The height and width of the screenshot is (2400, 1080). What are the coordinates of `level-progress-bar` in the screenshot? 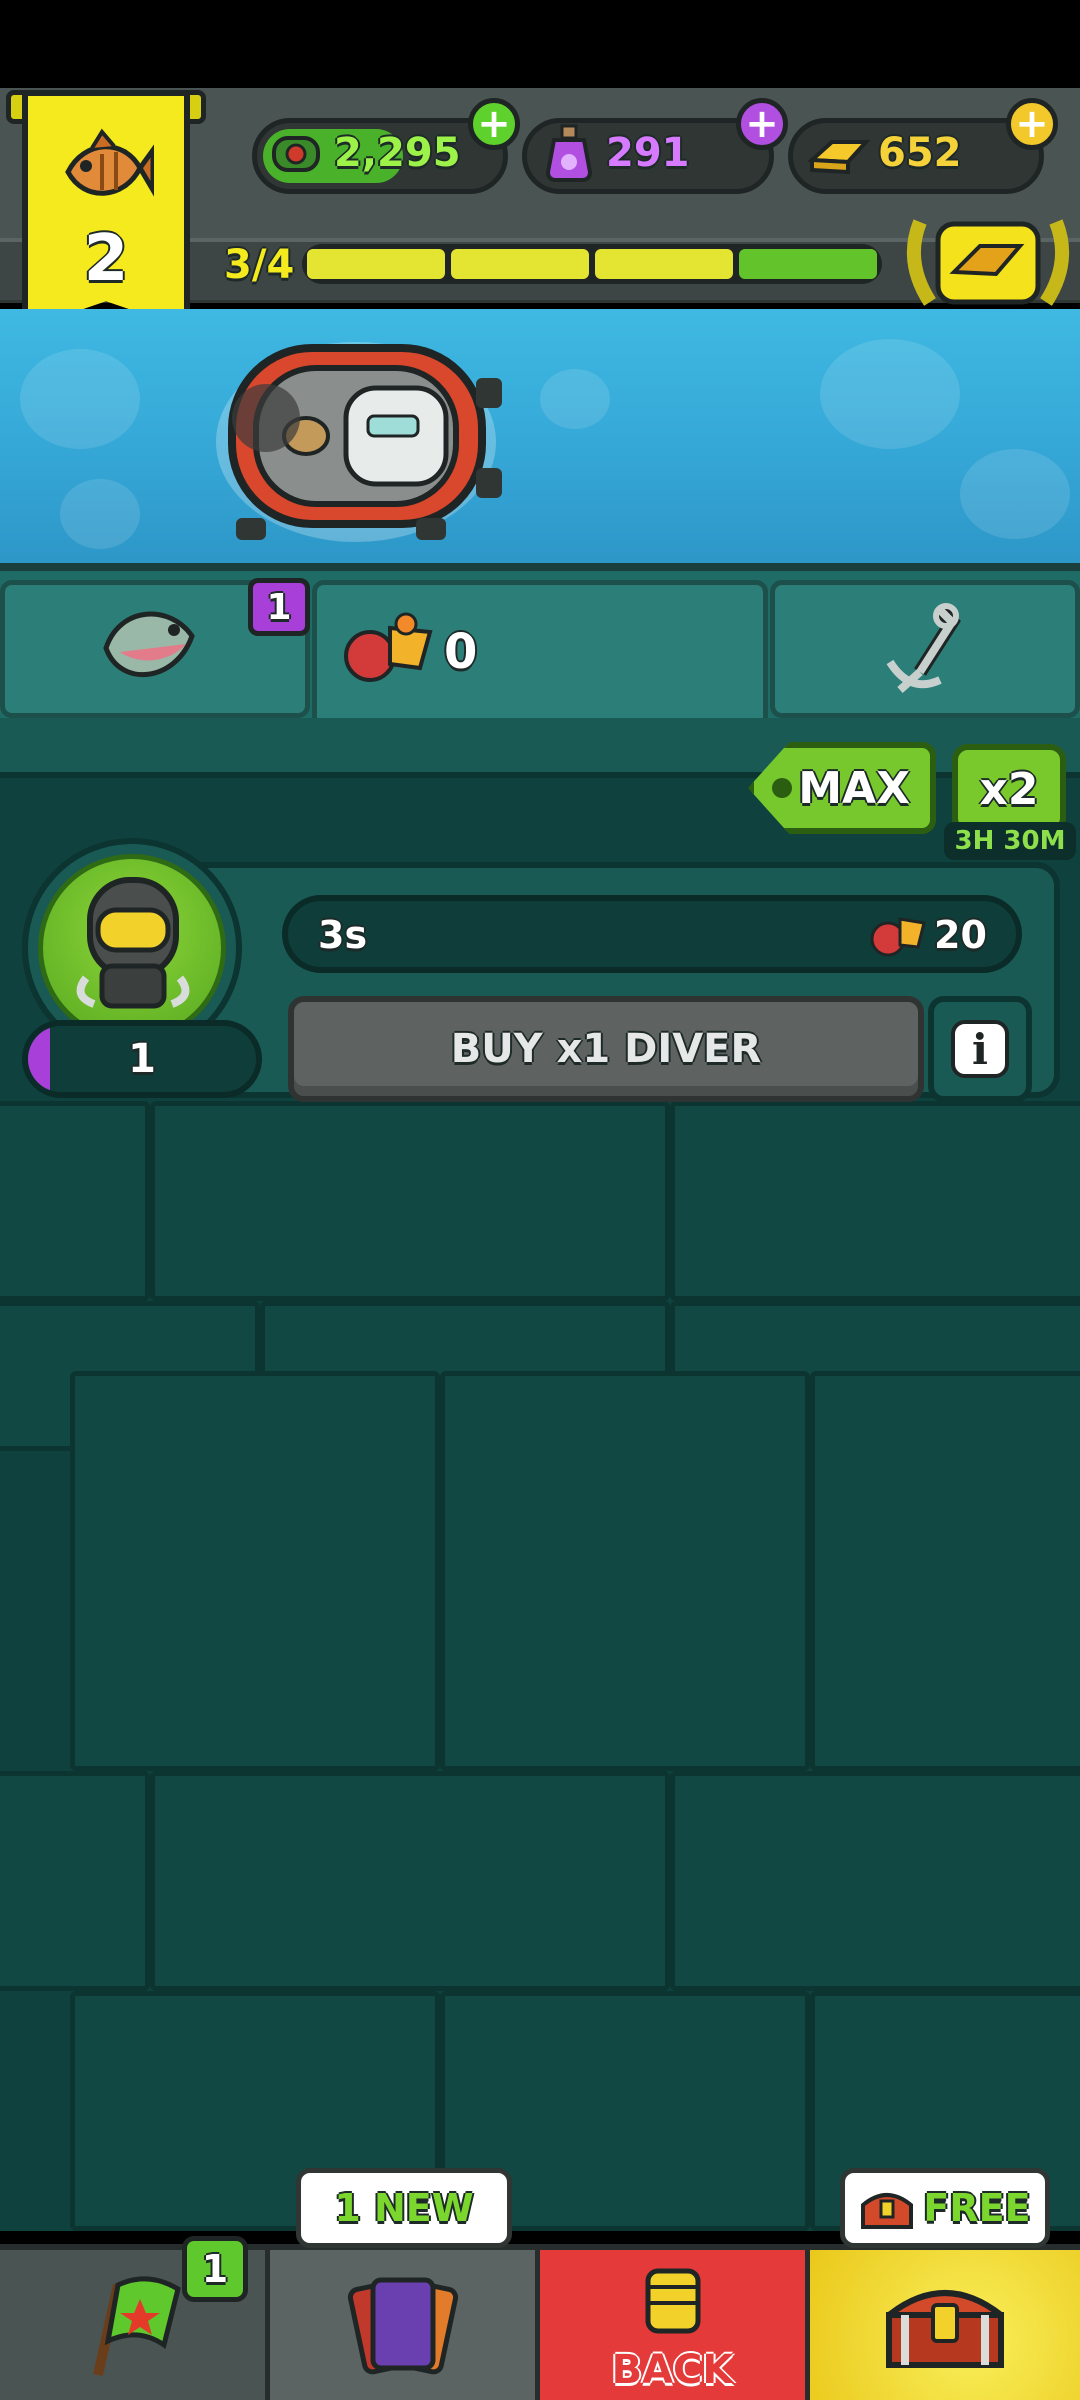 It's located at (592, 264).